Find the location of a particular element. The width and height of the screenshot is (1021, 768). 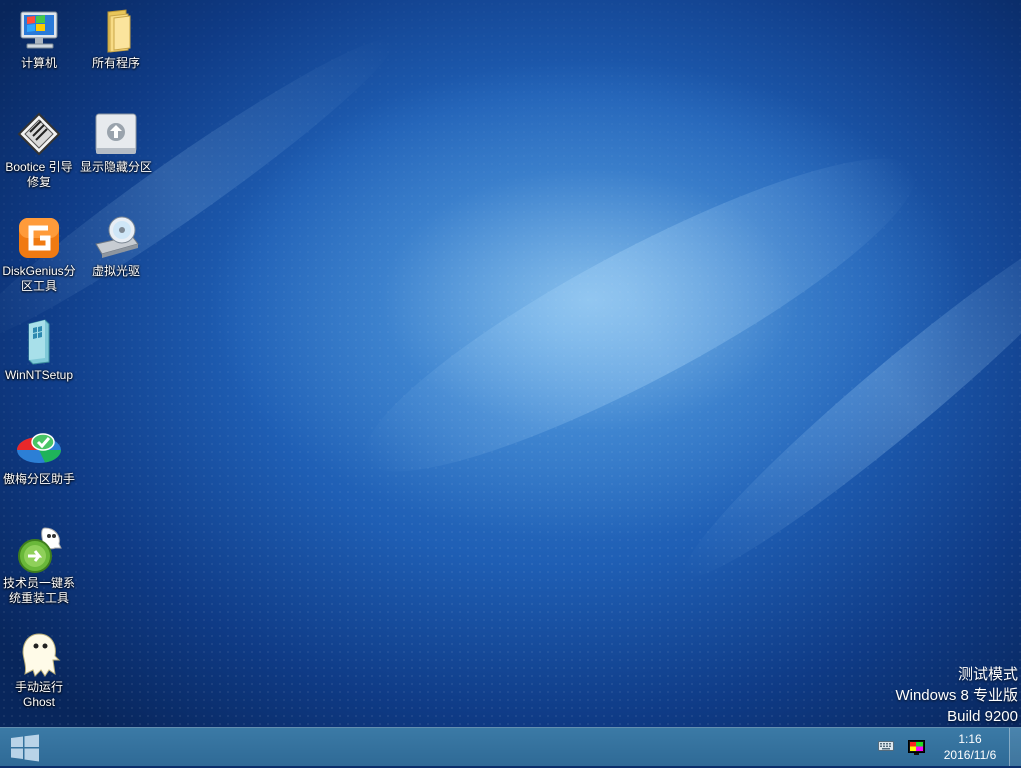

color-display-icon is located at coordinates (916, 750).